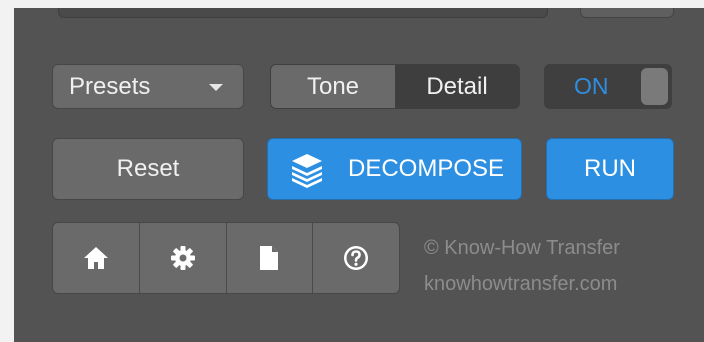 This screenshot has width=704, height=342. Describe the element at coordinates (303, 13) in the screenshot. I see `top-field` at that location.